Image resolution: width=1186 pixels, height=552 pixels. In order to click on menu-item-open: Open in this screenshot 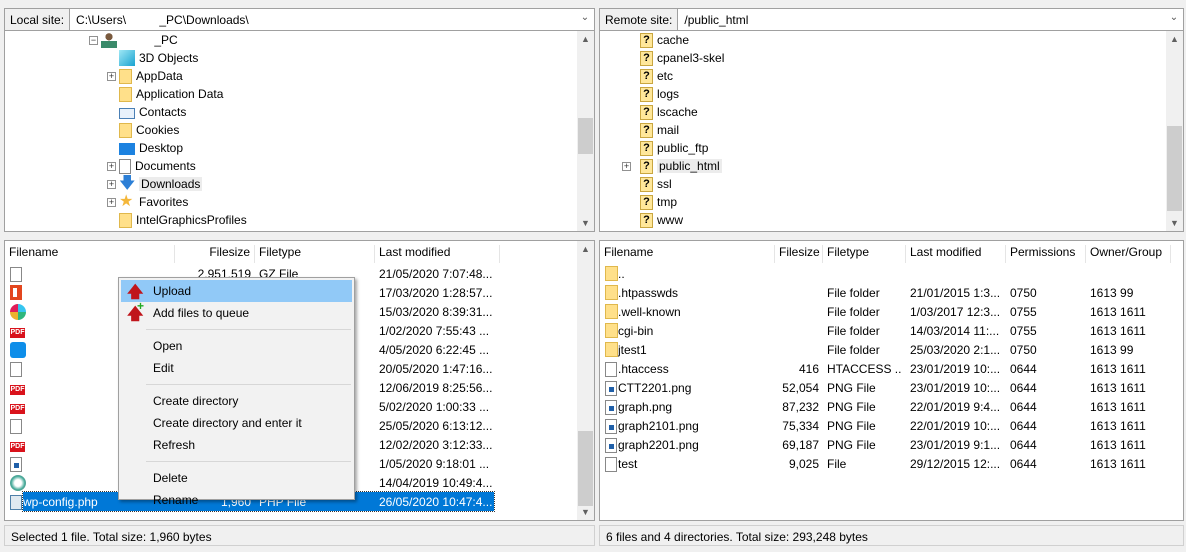, I will do `click(236, 346)`.